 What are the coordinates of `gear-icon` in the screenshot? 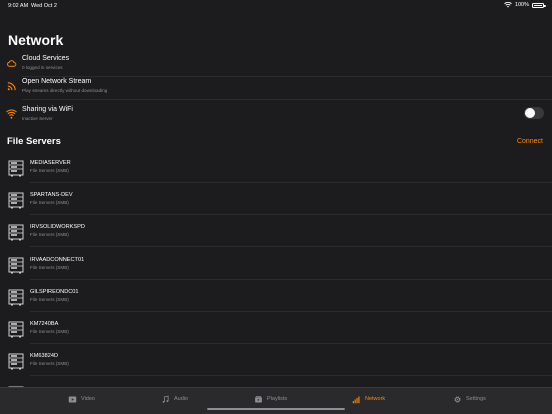 It's located at (457, 399).